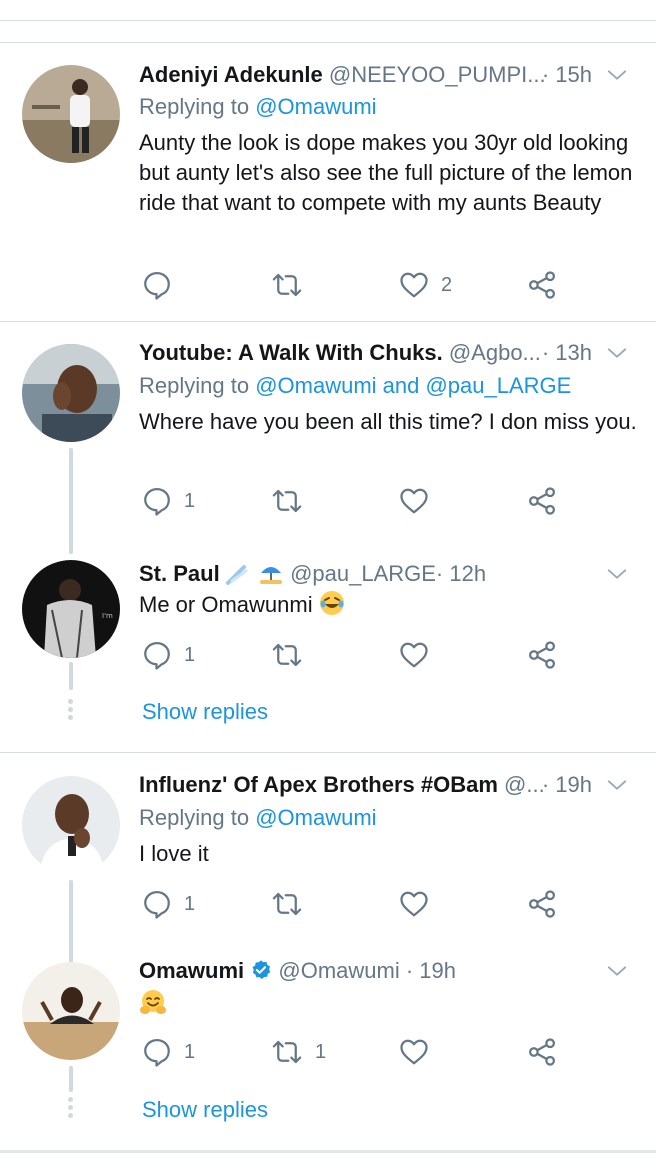 The height and width of the screenshot is (1169, 656). Describe the element at coordinates (174, 853) in the screenshot. I see `tweet-text: I love it` at that location.